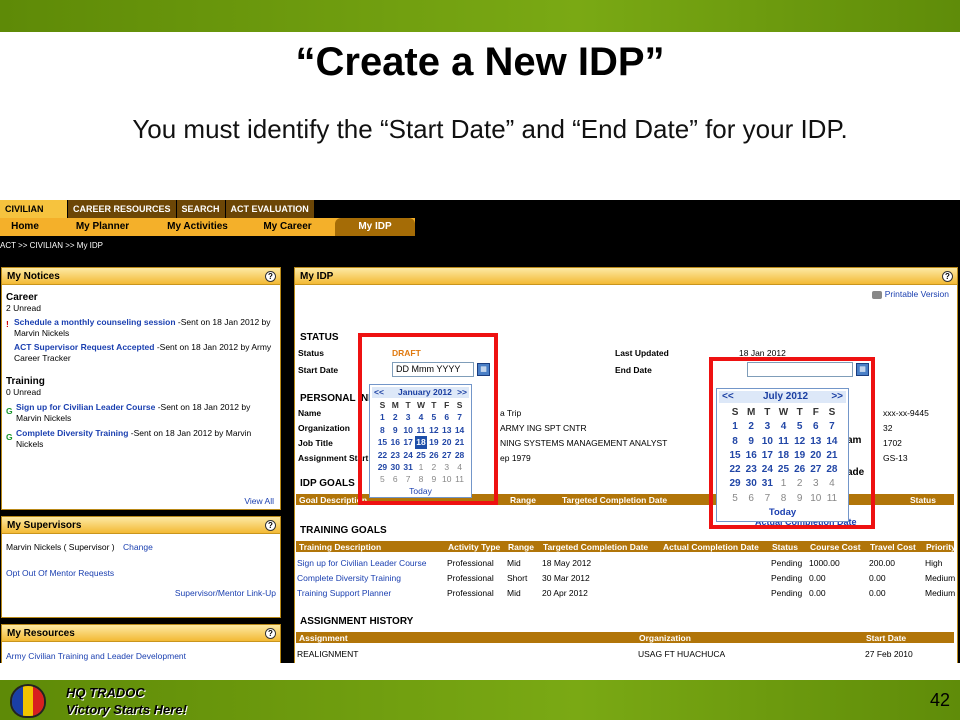  What do you see at coordinates (225, 593) in the screenshot?
I see `mentor-link-up-link: Supervisor/Mentor Link-Up` at bounding box center [225, 593].